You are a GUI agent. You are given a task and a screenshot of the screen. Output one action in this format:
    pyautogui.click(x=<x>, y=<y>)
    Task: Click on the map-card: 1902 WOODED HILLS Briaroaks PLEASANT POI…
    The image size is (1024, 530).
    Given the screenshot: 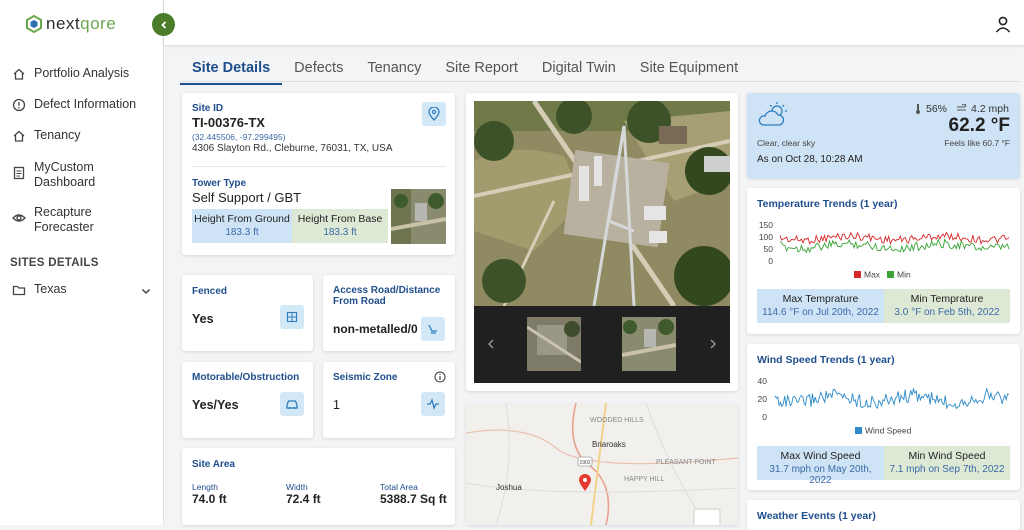 What is the action you would take?
    pyautogui.click(x=602, y=464)
    